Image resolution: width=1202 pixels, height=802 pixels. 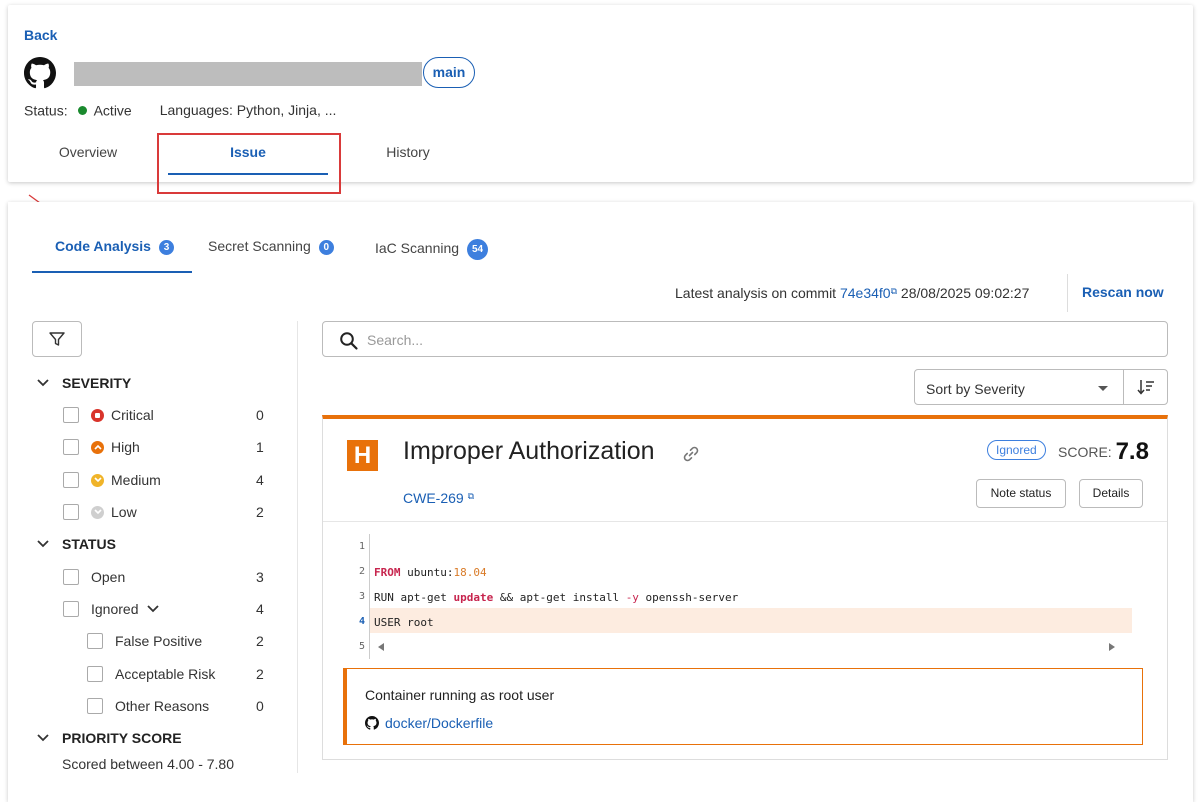 I want to click on back-link: Back, so click(x=40, y=35).